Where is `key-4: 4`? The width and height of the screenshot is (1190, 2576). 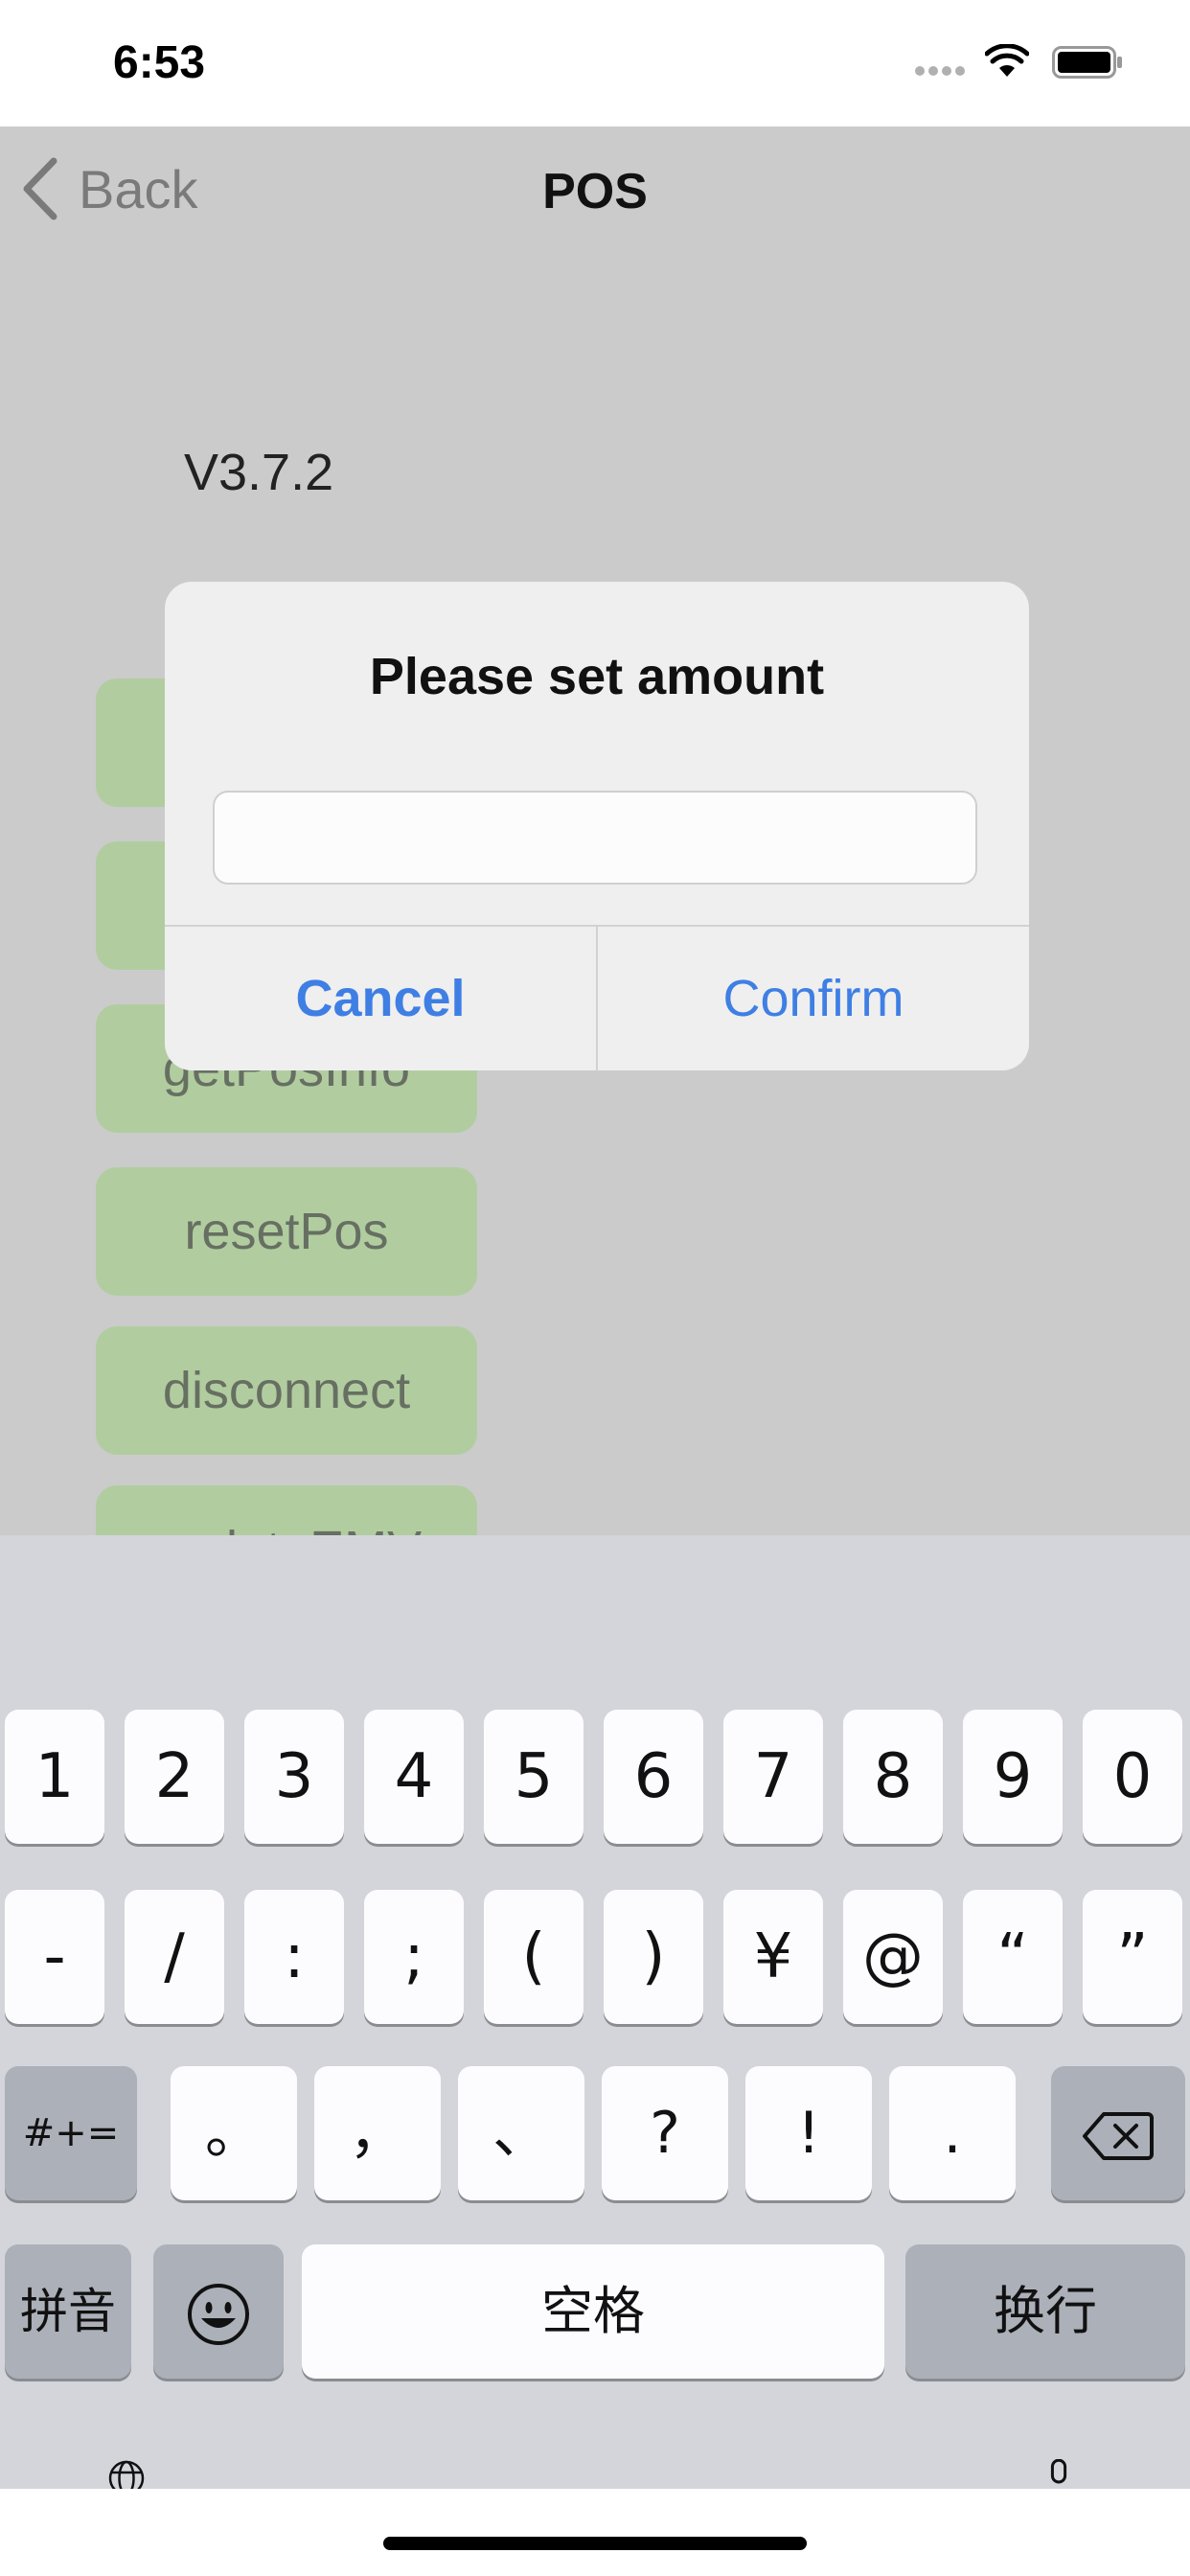
key-4: 4 is located at coordinates (414, 1777).